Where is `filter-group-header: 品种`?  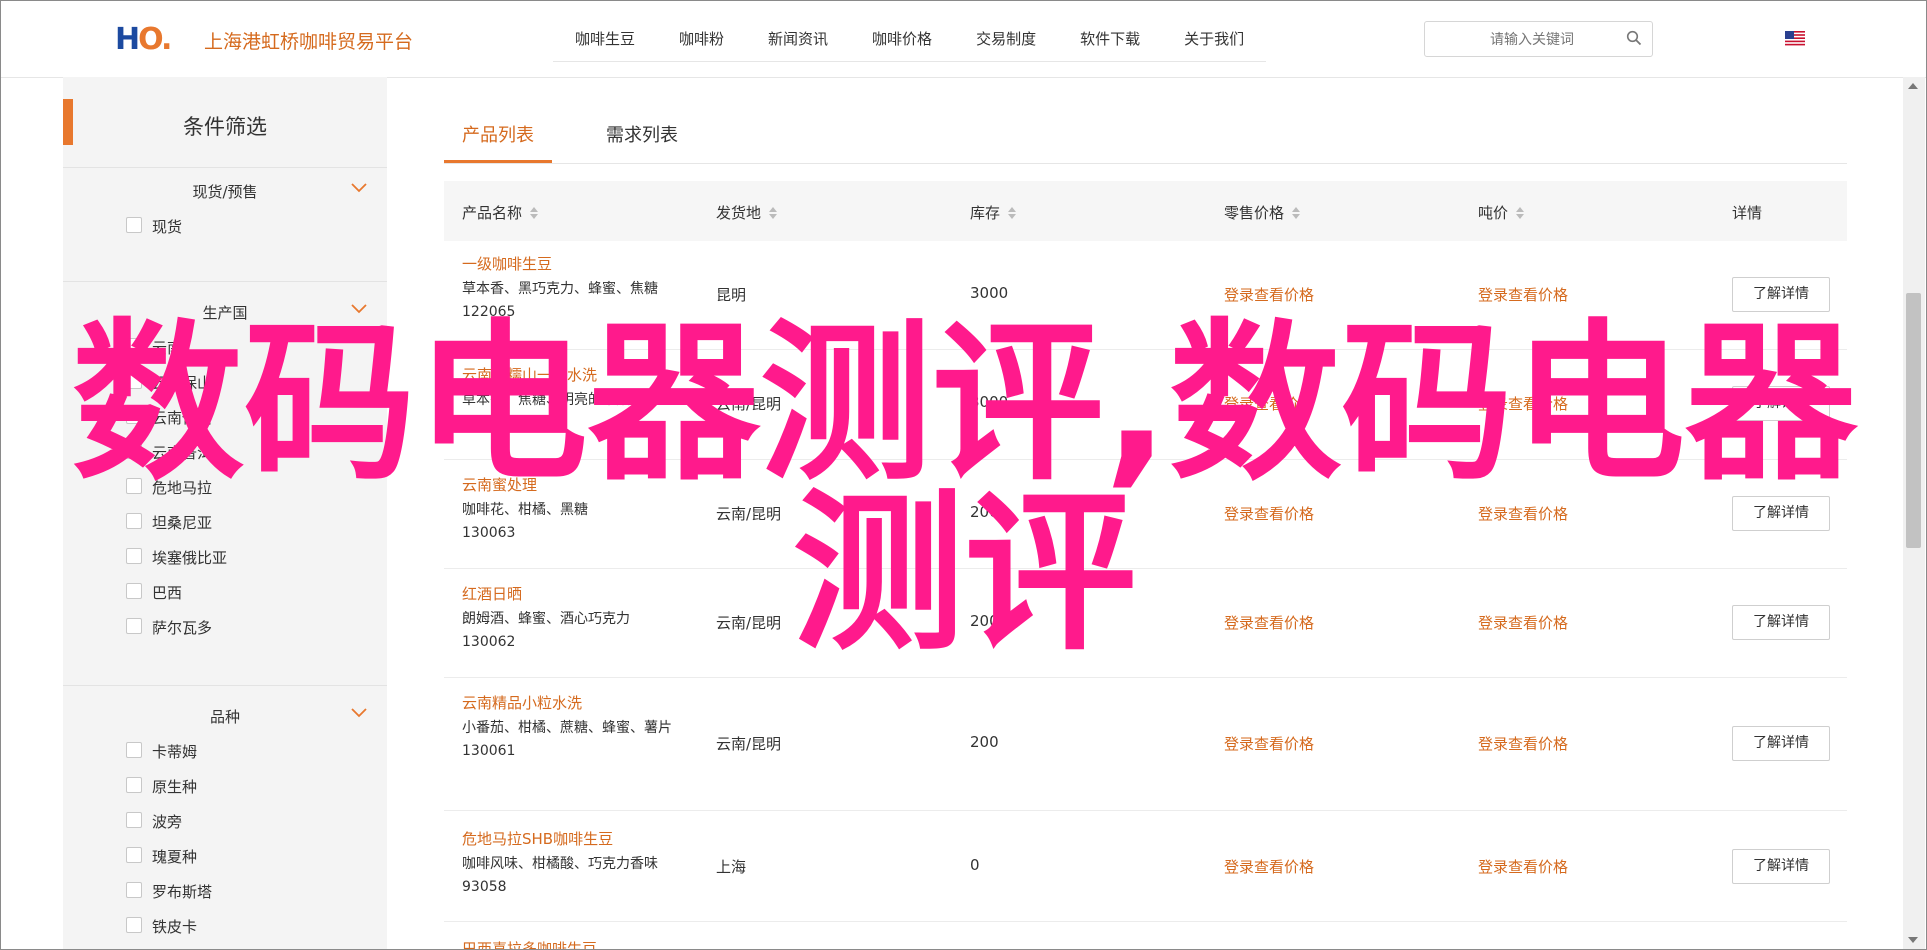
filter-group-header: 品种 is located at coordinates (225, 713).